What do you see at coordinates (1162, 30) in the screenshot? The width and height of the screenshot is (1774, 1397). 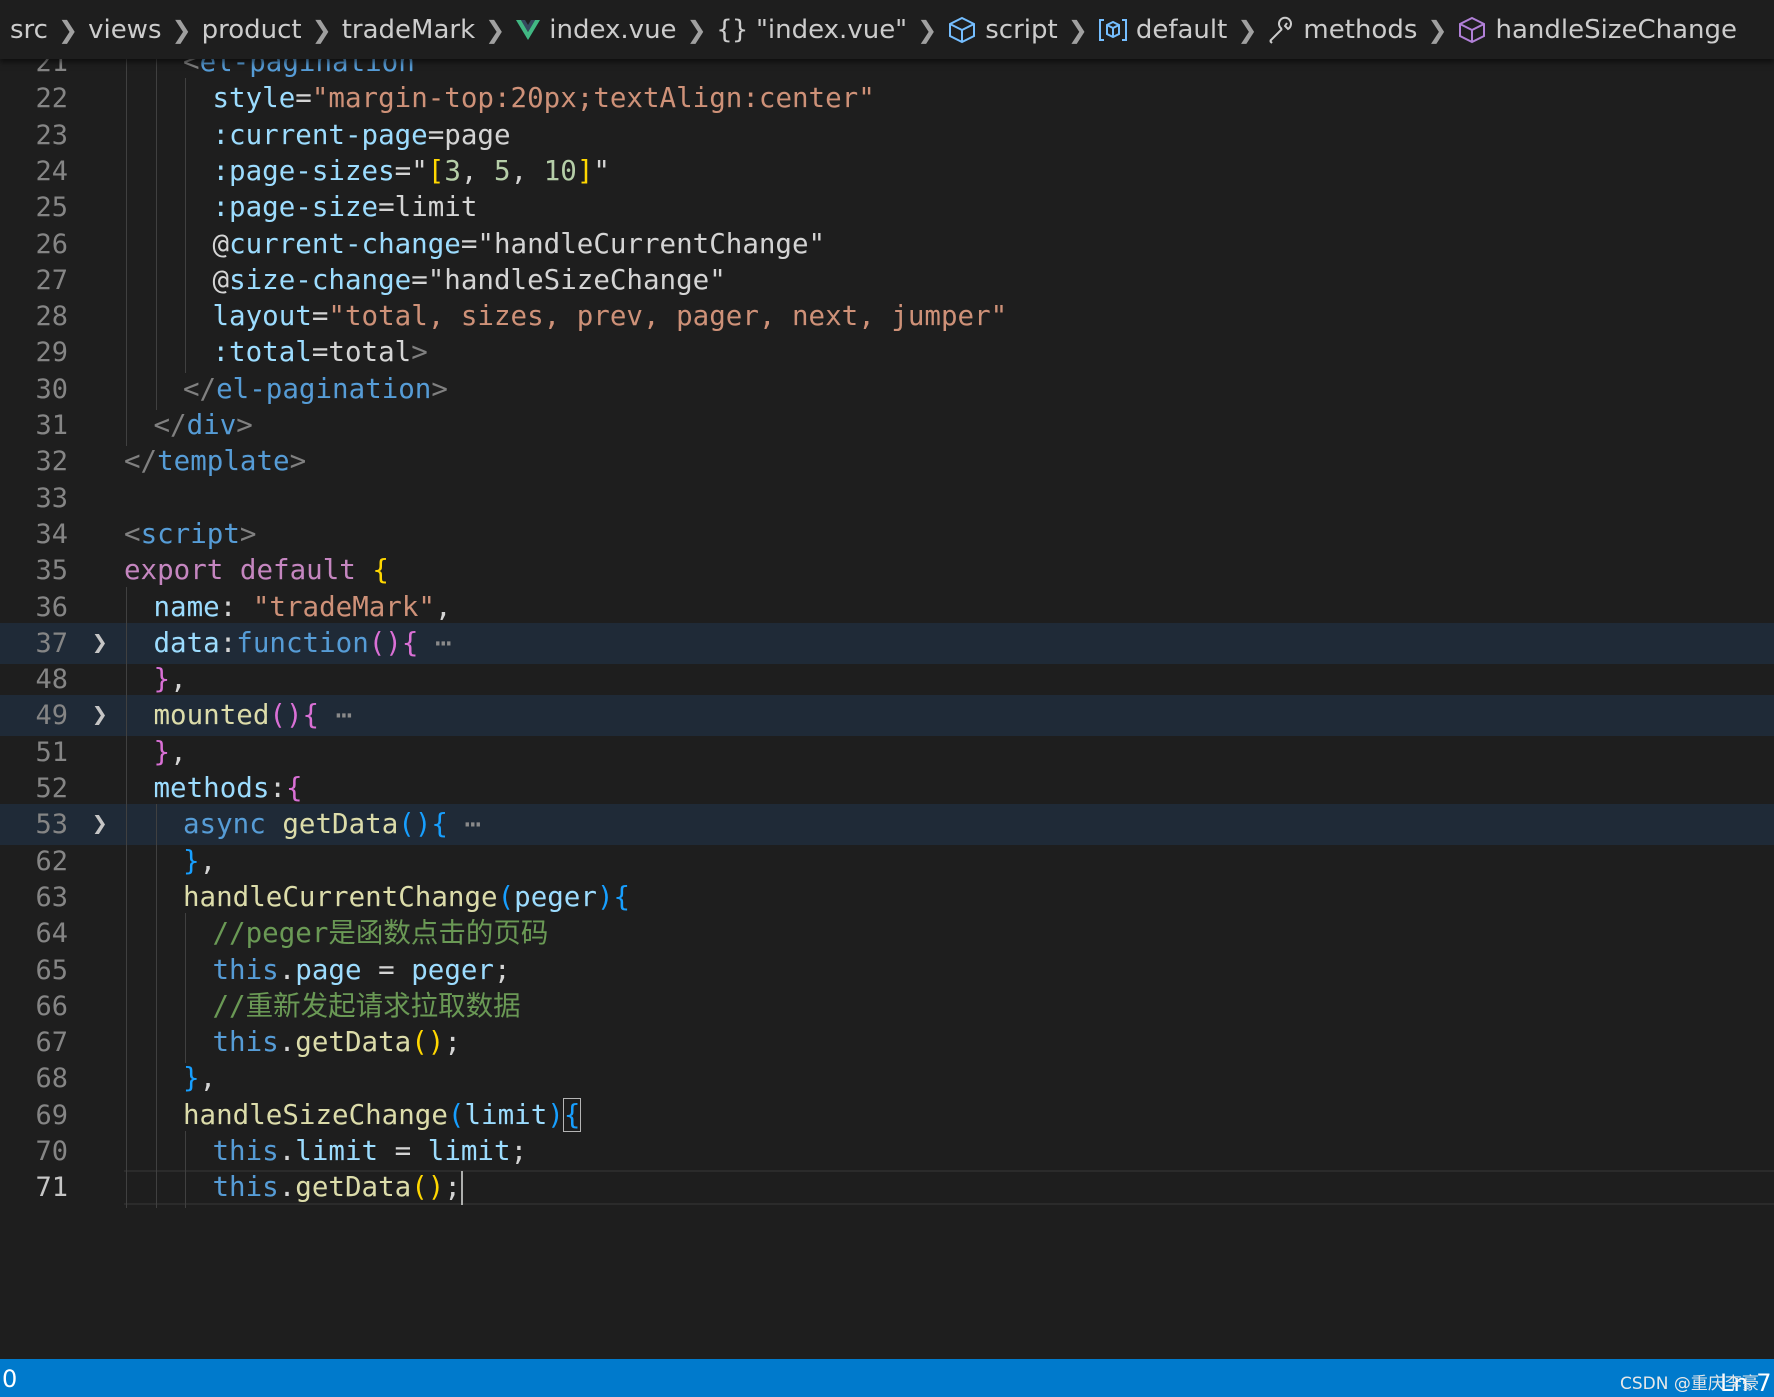 I see `breadcrumb-item: default` at bounding box center [1162, 30].